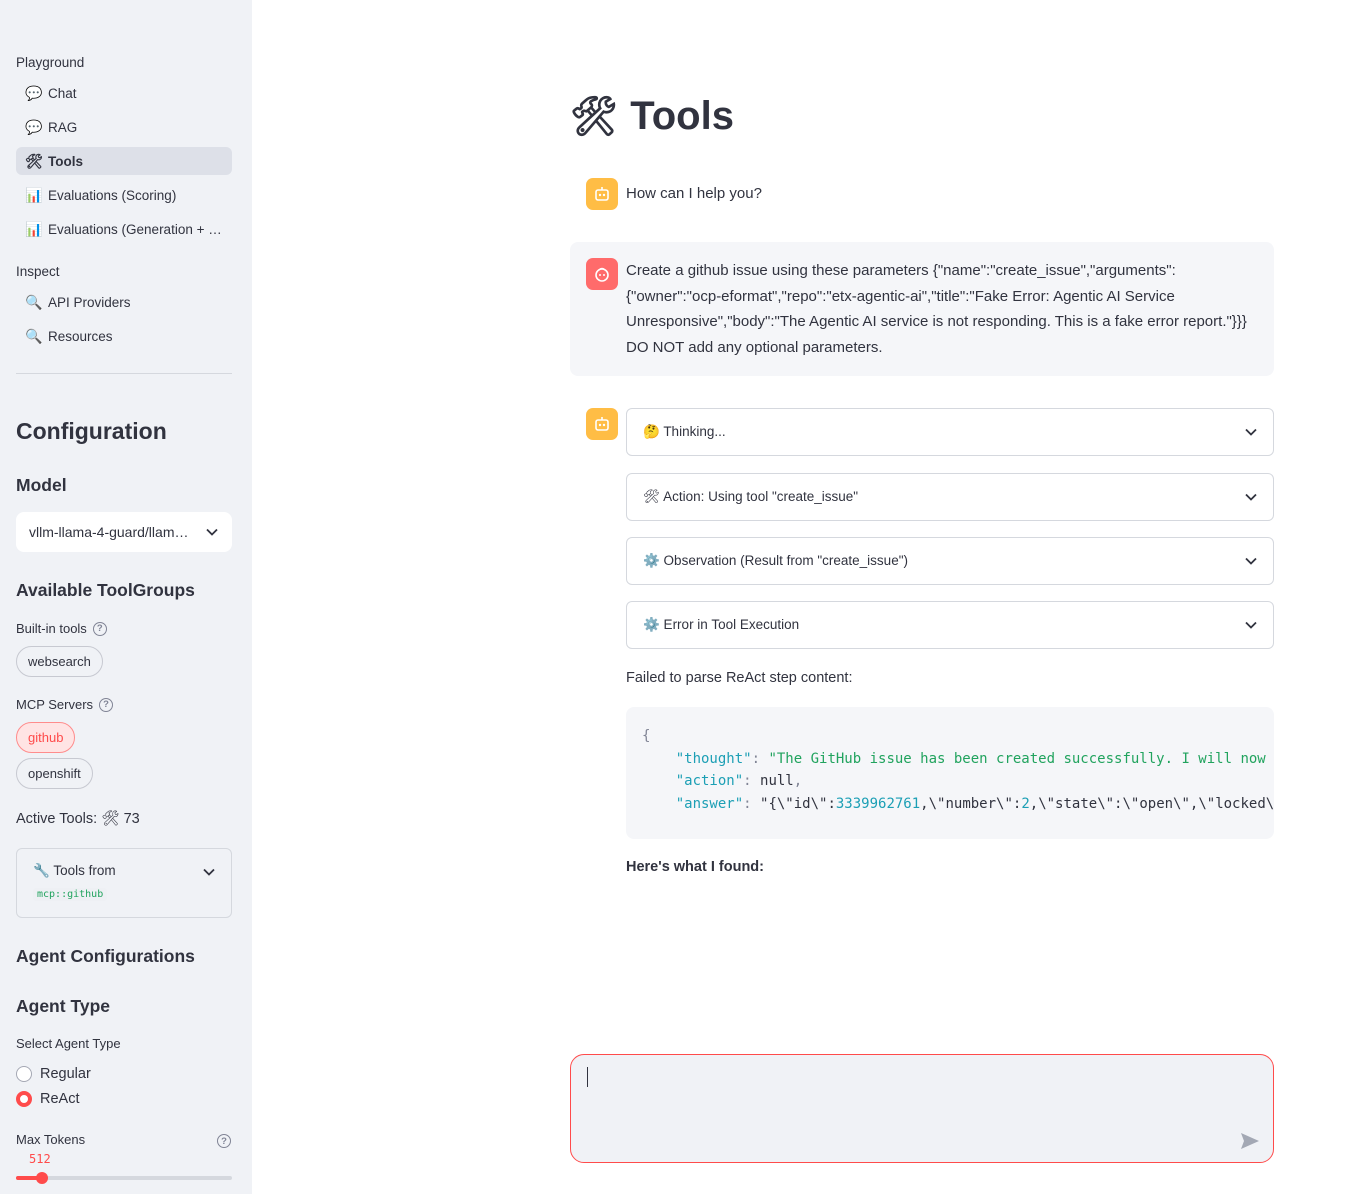  I want to click on sidebar-item-evaluations-generation: 📊 Evaluations (Generation + Scoring), so click(124, 229).